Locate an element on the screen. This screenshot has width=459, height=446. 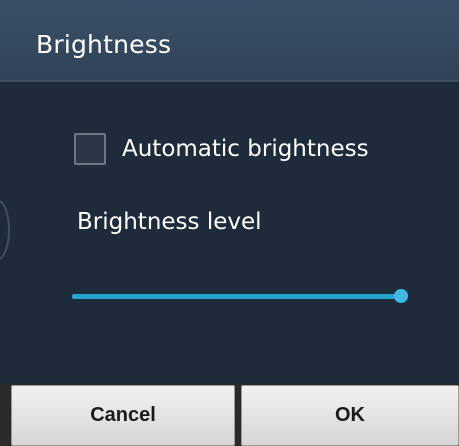
brightness-slider is located at coordinates (240, 297).